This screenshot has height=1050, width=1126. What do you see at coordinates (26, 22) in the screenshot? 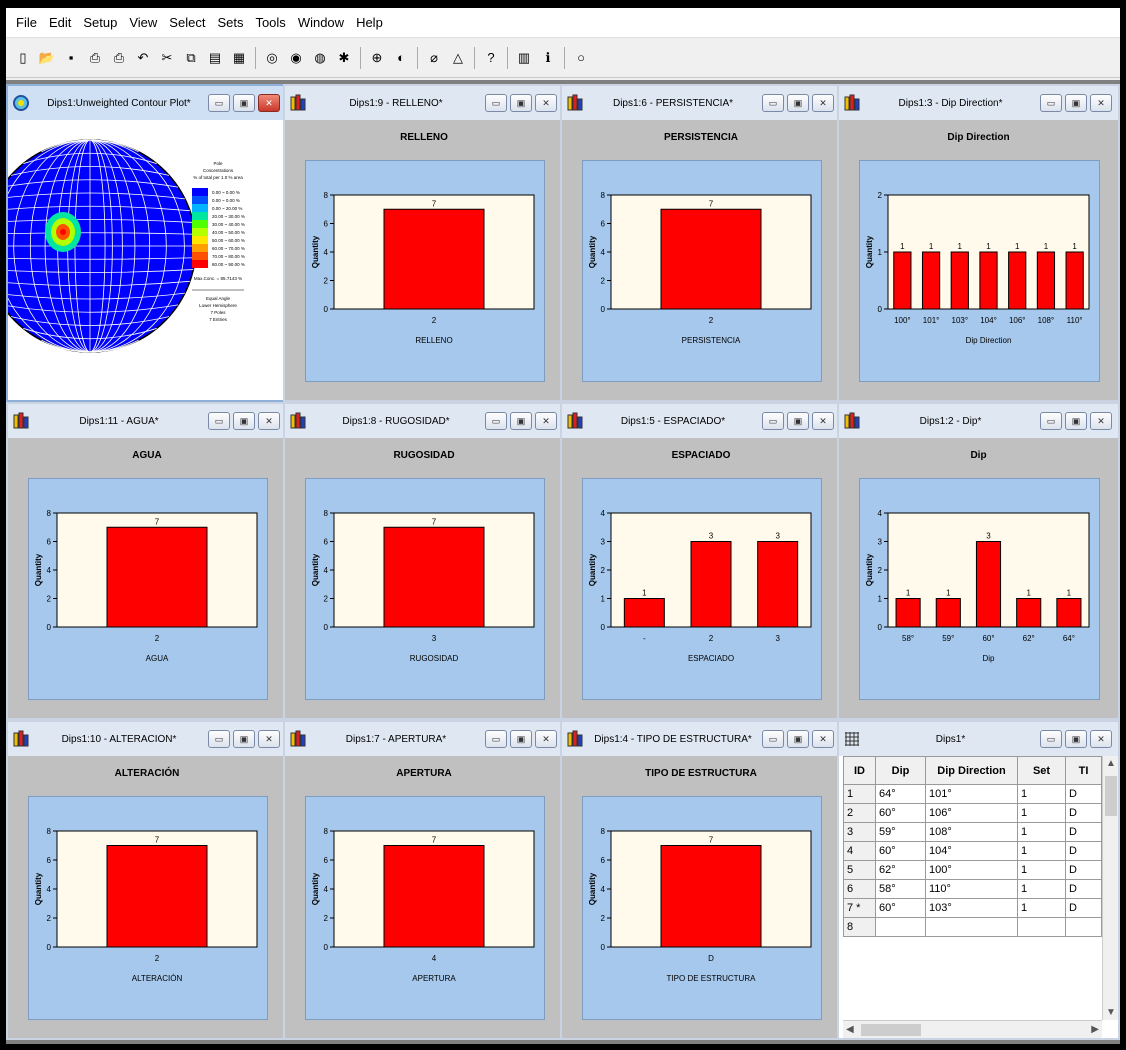
I see `menu-file: File` at bounding box center [26, 22].